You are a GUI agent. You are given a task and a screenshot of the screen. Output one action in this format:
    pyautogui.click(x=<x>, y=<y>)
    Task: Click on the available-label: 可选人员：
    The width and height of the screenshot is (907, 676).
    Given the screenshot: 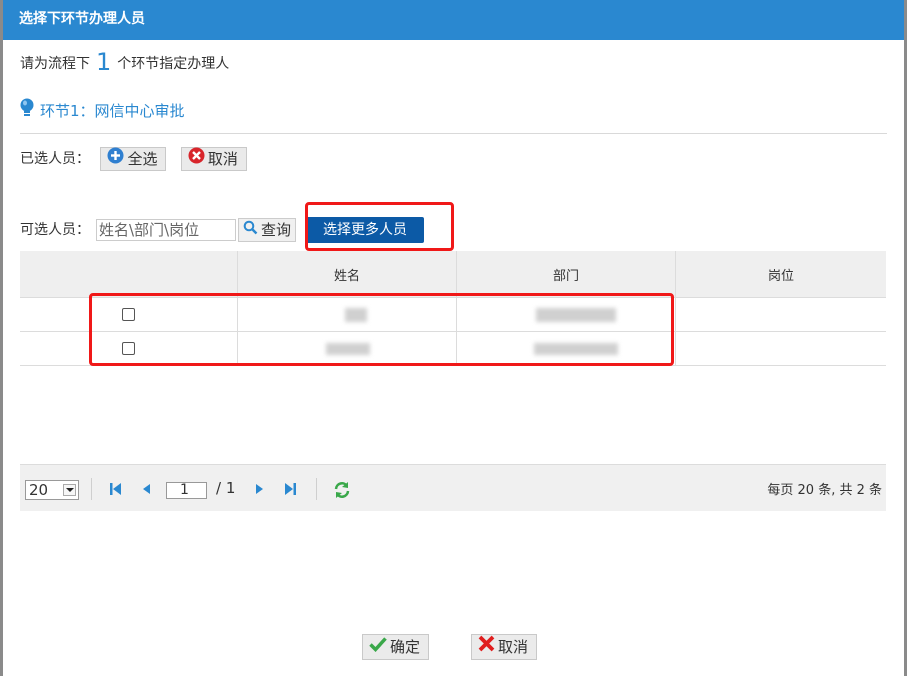 What is the action you would take?
    pyautogui.click(x=55, y=230)
    